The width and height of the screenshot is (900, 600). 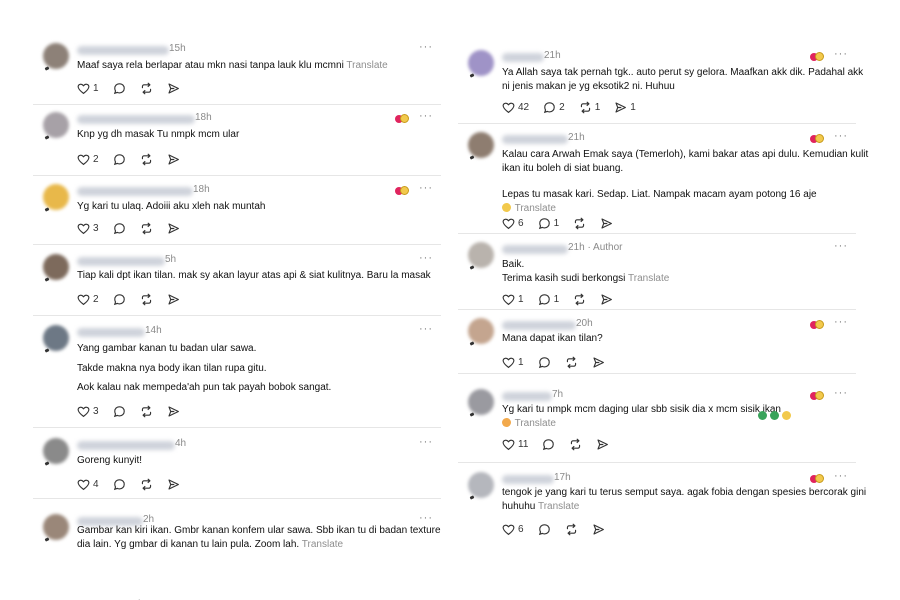 I want to click on like-button: 4, so click(x=88, y=484).